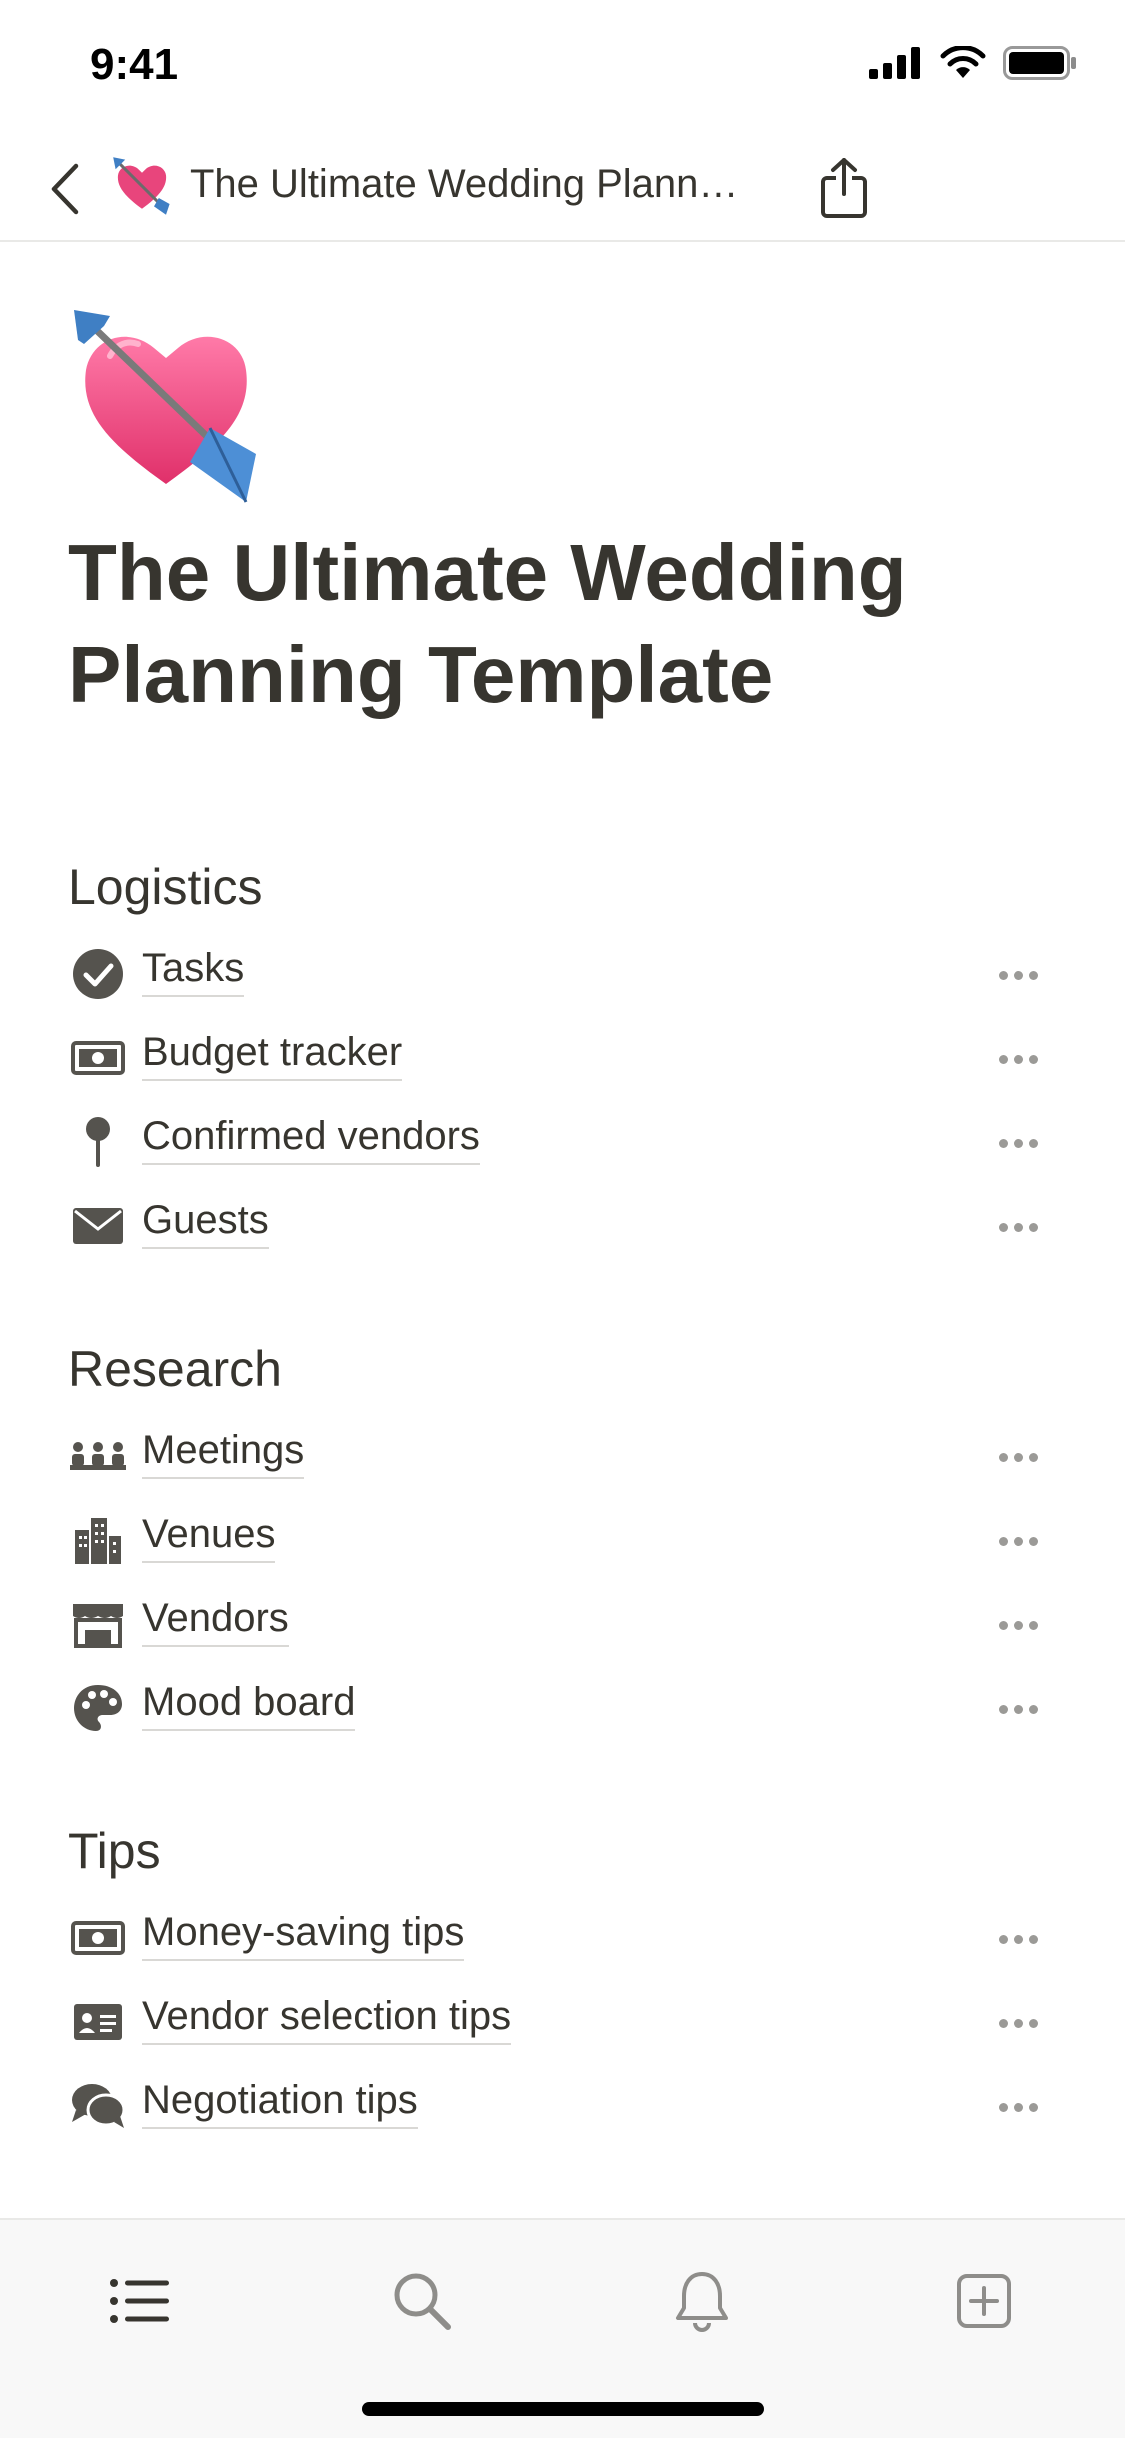 This screenshot has width=1125, height=2438. Describe the element at coordinates (563, 1624) in the screenshot. I see `list-item-vendors: Vendors` at that location.